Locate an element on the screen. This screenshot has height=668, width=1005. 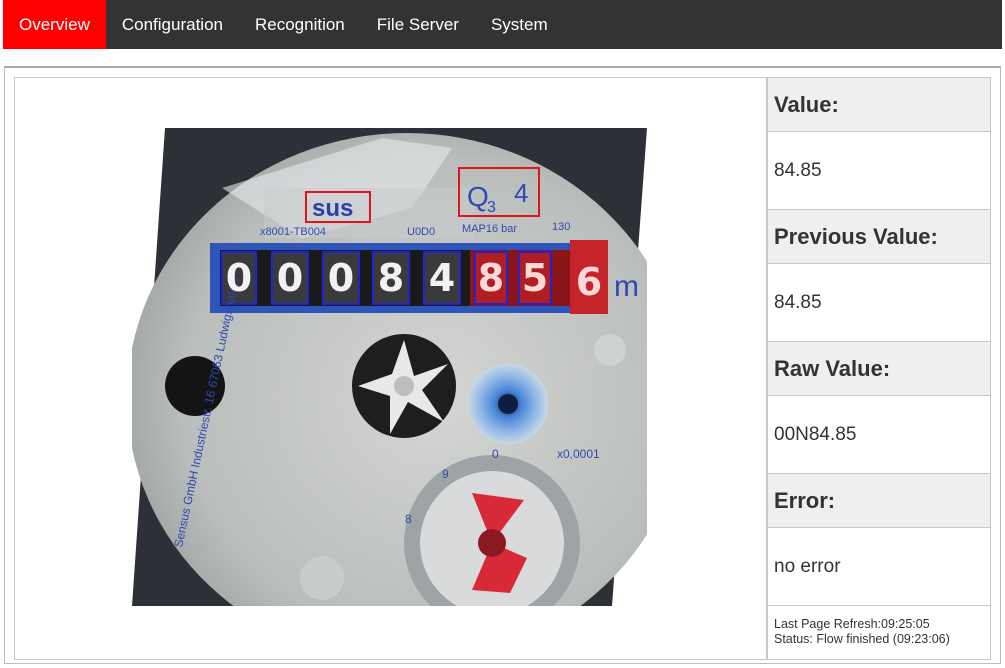
raw-value-header: Raw Value: is located at coordinates (879, 368).